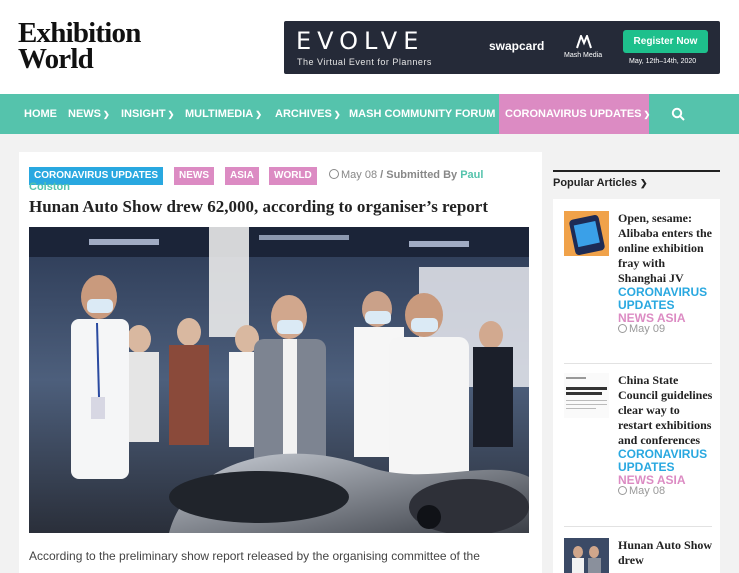  What do you see at coordinates (665, 553) in the screenshot?
I see `popular-article-title: Hunan Auto Show drew` at bounding box center [665, 553].